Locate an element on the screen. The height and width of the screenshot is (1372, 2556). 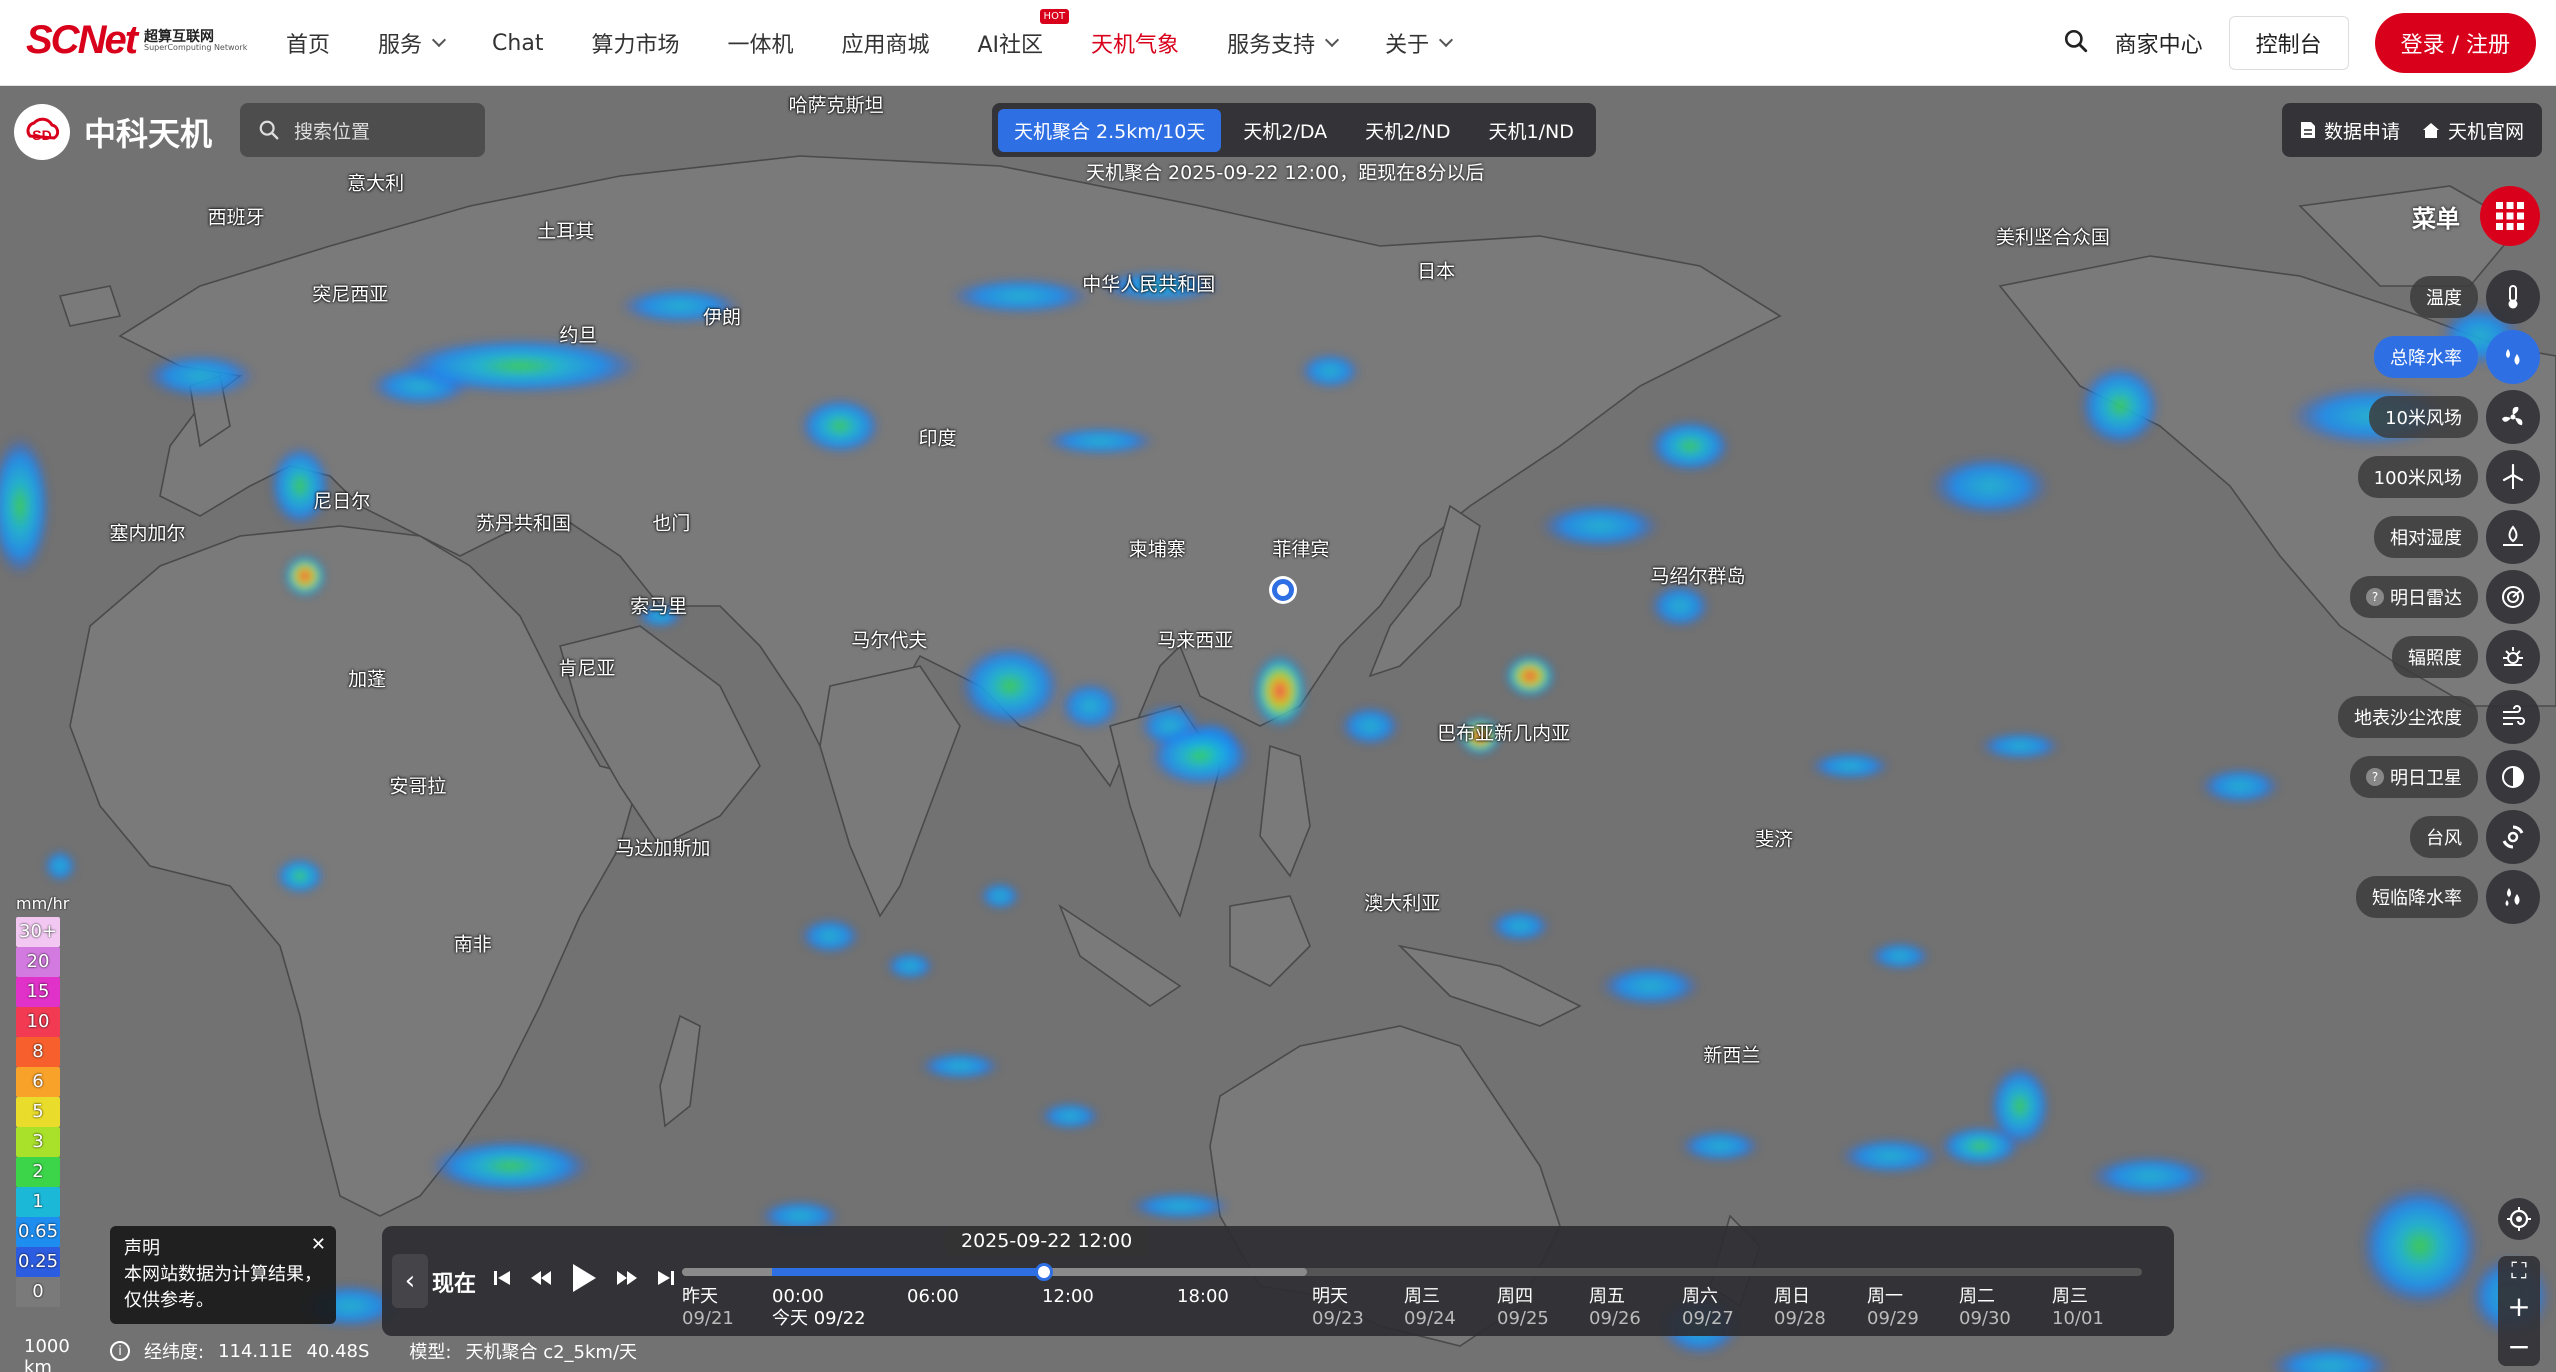
timeline-handle is located at coordinates (1044, 1272).